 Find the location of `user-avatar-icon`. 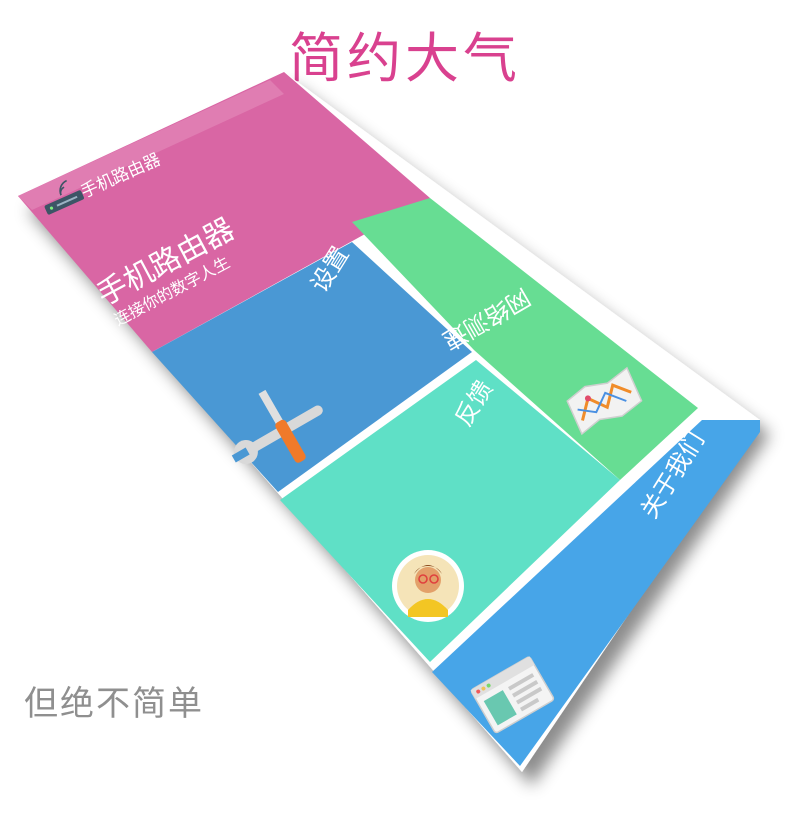

user-avatar-icon is located at coordinates (428, 586).